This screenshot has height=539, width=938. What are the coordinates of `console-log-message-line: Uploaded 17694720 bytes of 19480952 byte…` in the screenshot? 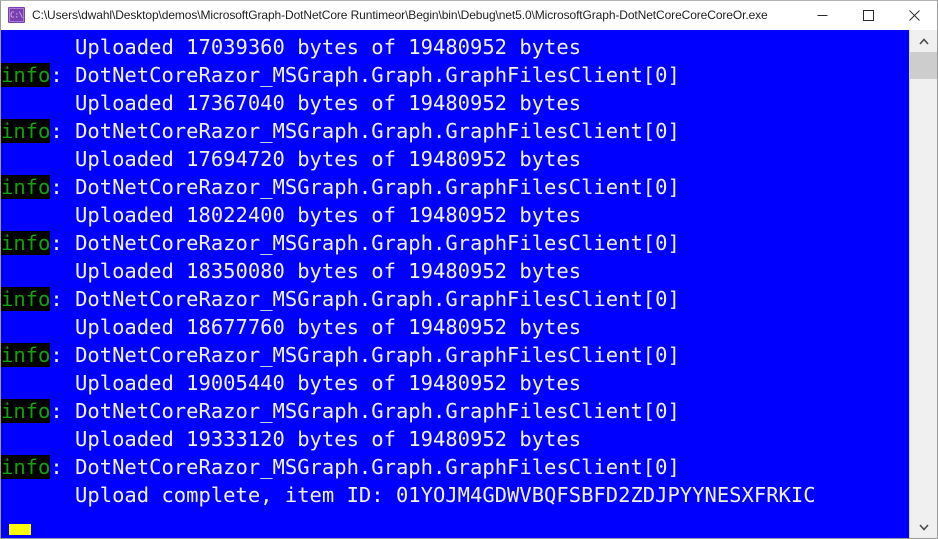 It's located at (455, 159).